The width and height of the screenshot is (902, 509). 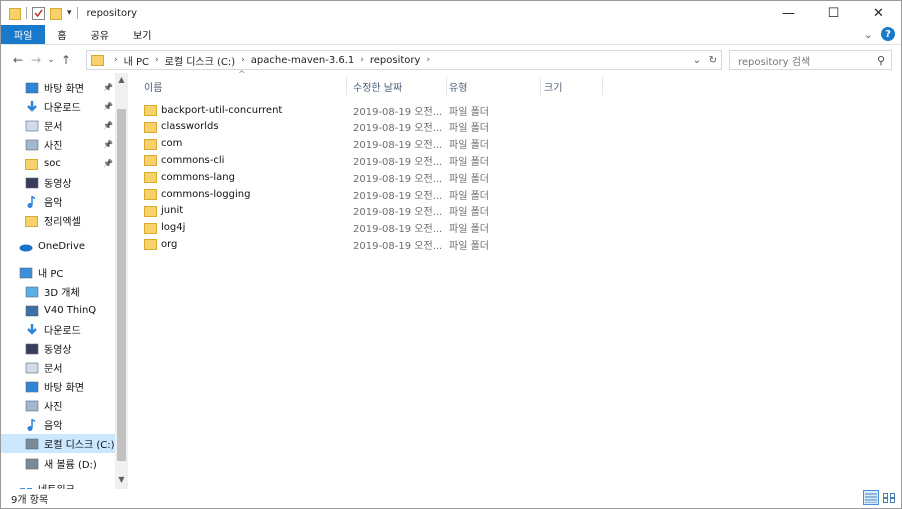 What do you see at coordinates (108, 125) in the screenshot?
I see `pin-icon: 📌` at bounding box center [108, 125].